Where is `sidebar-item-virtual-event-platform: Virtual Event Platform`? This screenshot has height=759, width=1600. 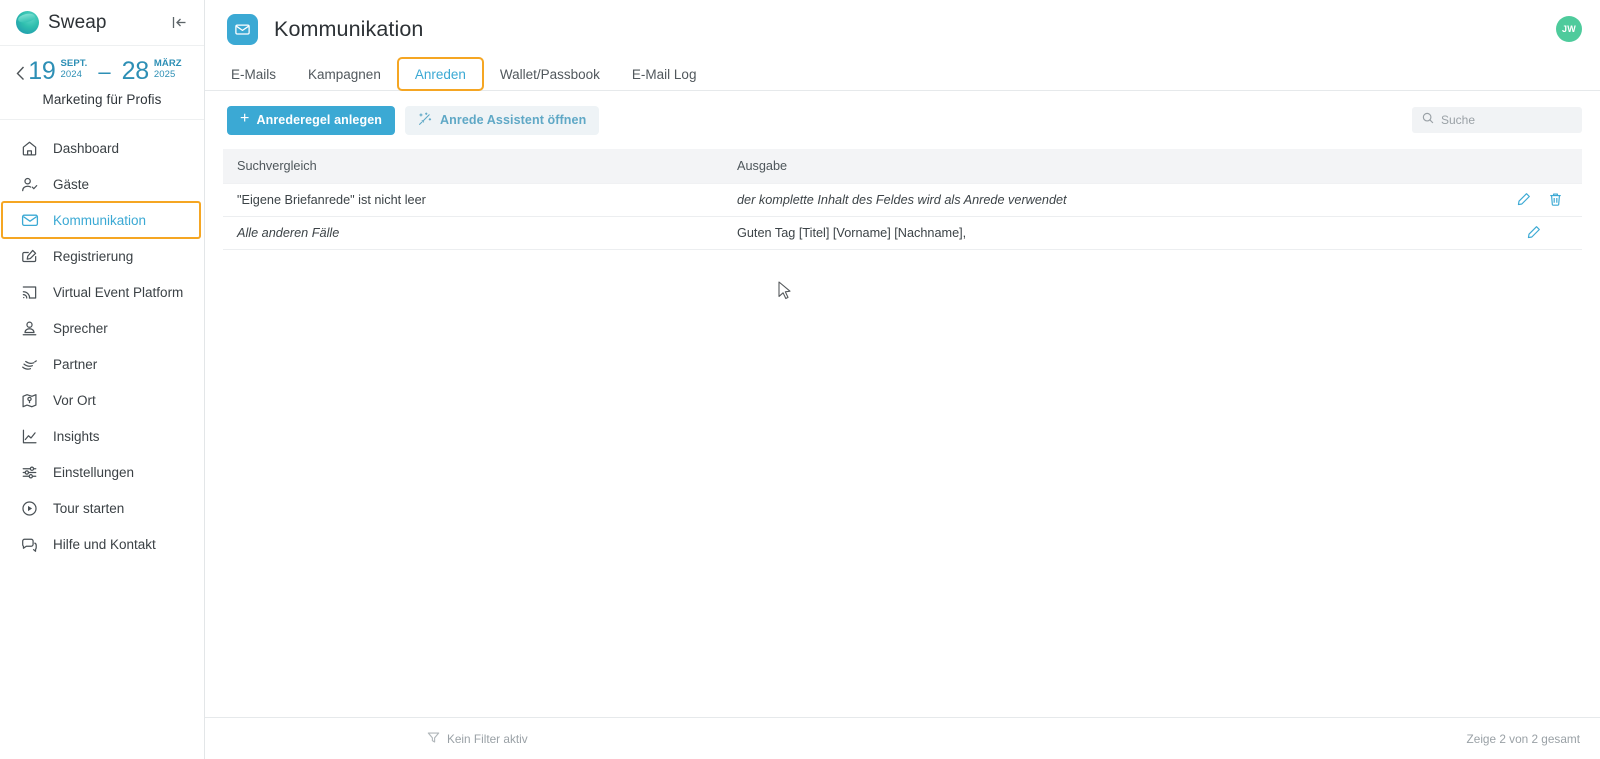
sidebar-item-virtual-event-platform: Virtual Event Platform is located at coordinates (102, 292).